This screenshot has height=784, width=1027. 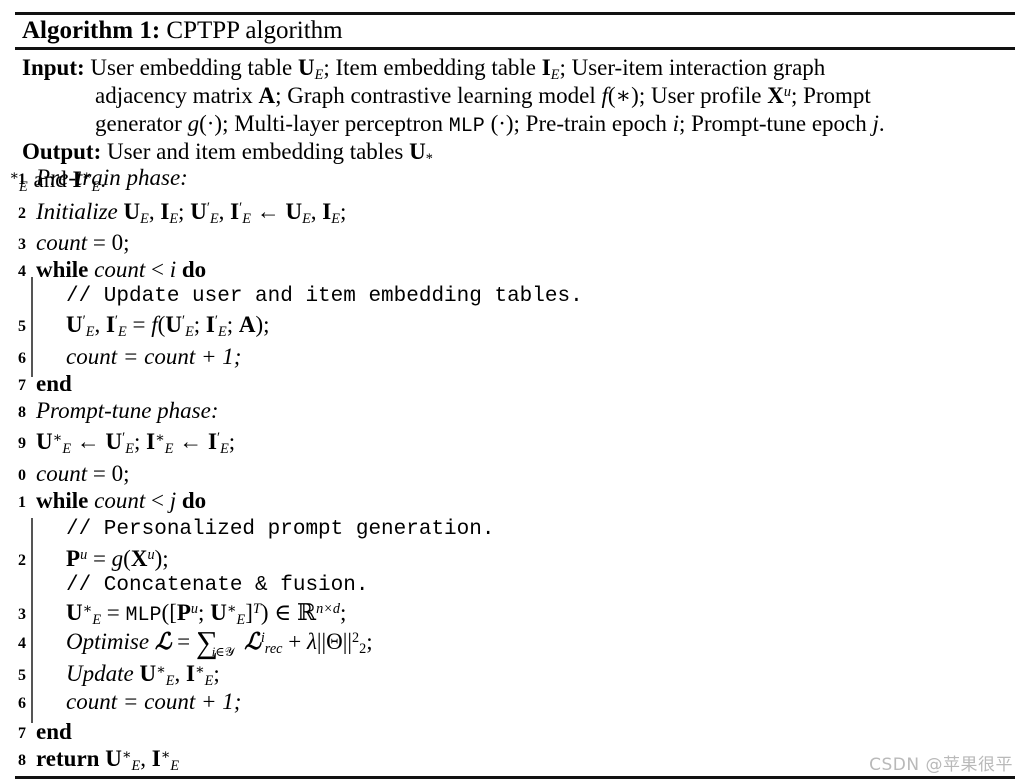 I want to click on line-content: Prompt-tune phase:, so click(x=127, y=410).